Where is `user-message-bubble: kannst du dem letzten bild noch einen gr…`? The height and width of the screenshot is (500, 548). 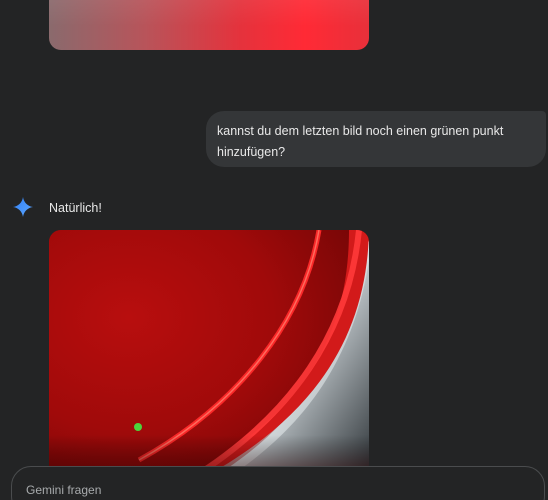 user-message-bubble: kannst du dem letzten bild noch einen gr… is located at coordinates (376, 139).